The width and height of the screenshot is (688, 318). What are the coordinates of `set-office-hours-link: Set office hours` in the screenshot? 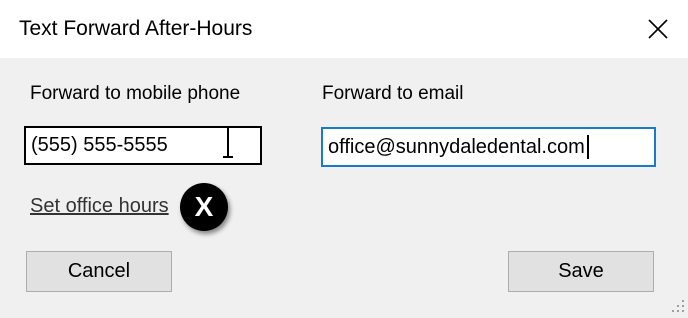 It's located at (99, 206).